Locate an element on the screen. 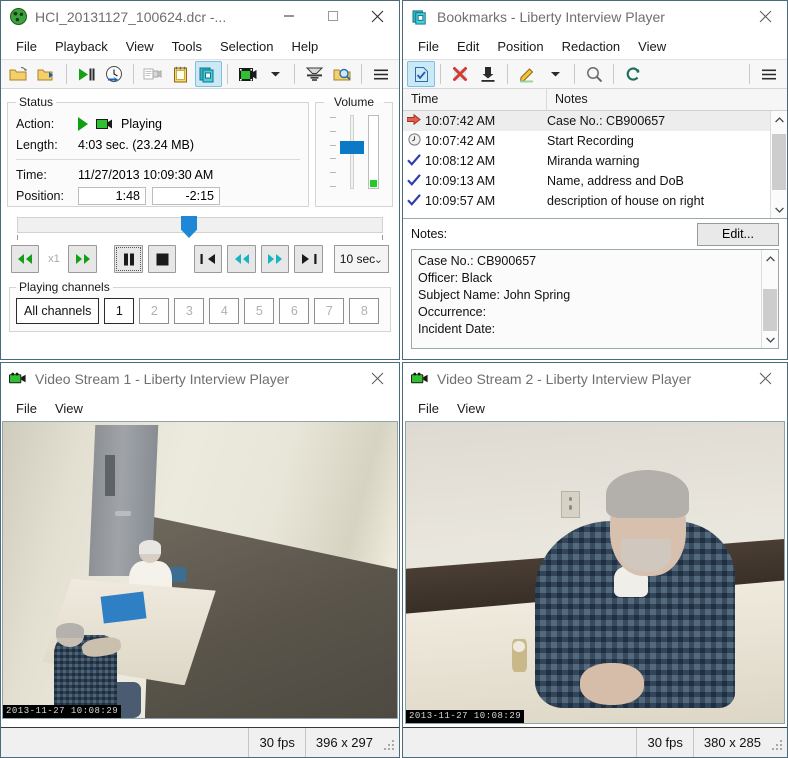  video-export-icon is located at coordinates (247, 74).